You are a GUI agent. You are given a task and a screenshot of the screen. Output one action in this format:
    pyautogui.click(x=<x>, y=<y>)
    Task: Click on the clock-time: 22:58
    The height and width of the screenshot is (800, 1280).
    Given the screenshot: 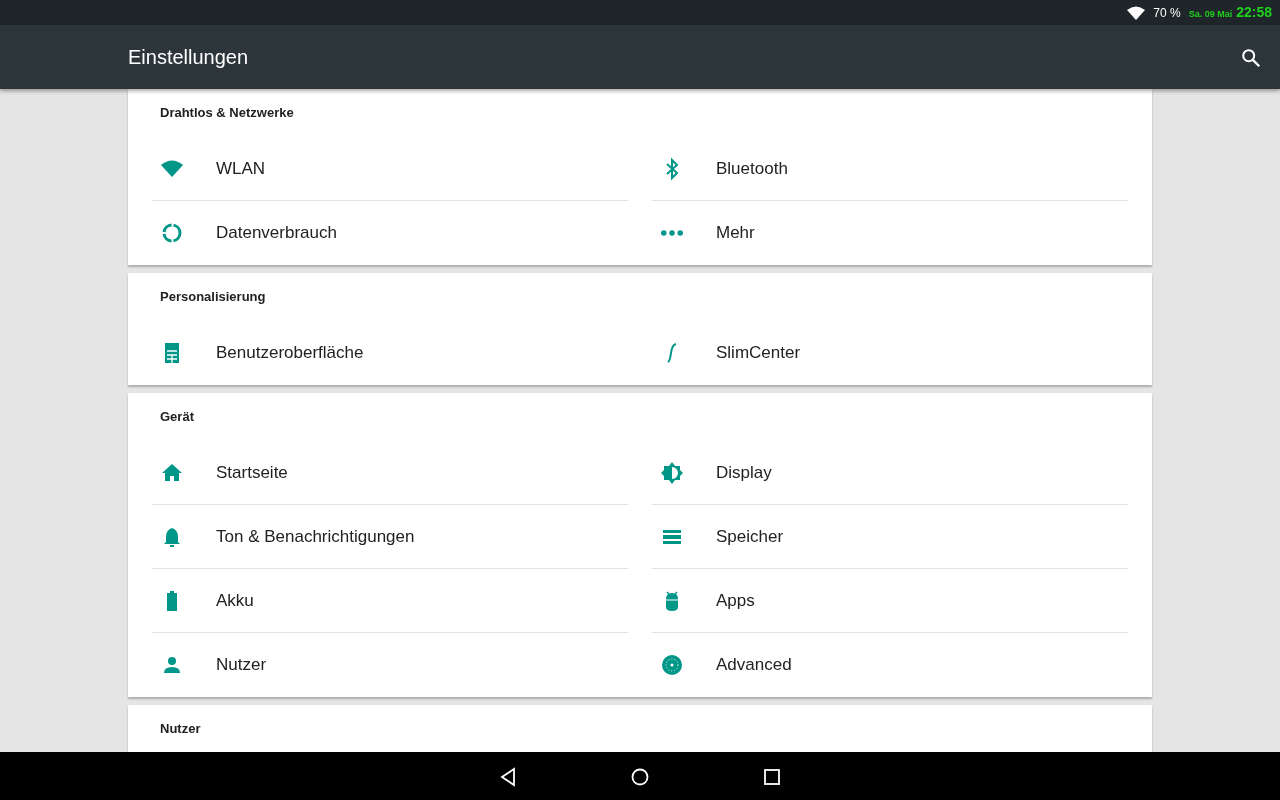 What is the action you would take?
    pyautogui.click(x=1254, y=12)
    